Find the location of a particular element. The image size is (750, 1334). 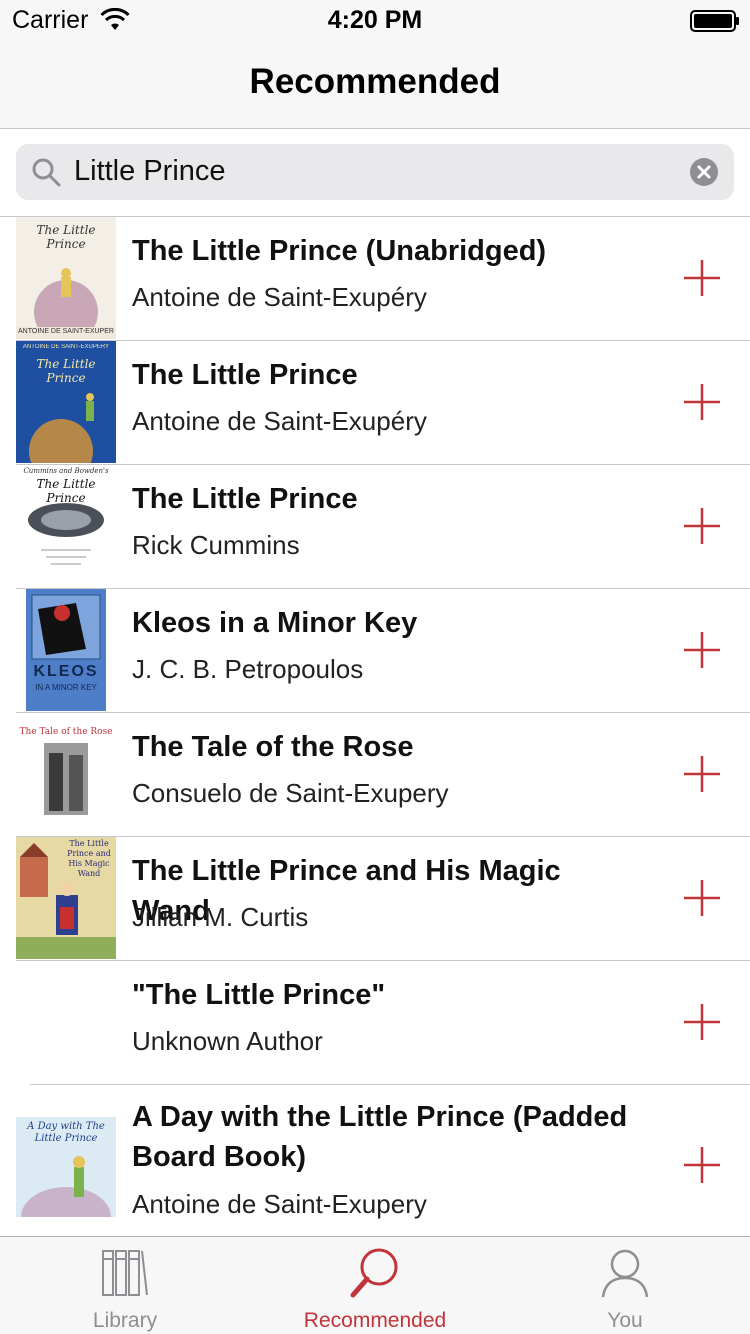

status-bar: Carrier 4:20 PM is located at coordinates (375, 20).